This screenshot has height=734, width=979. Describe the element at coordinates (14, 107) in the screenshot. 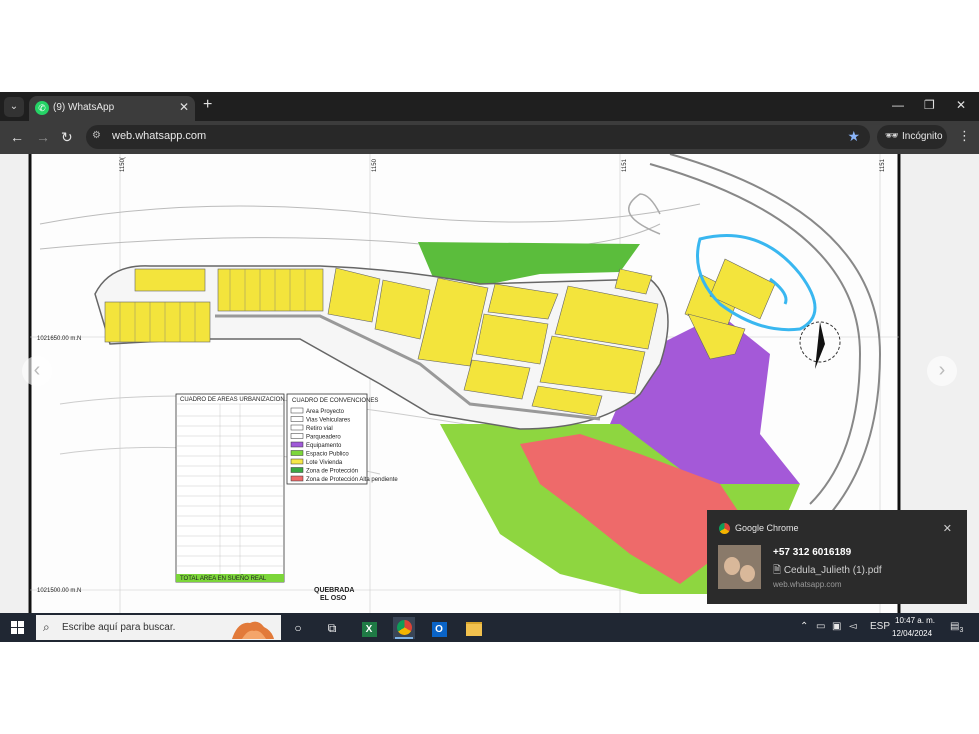

I see `tab-search-icon: ⌄` at that location.